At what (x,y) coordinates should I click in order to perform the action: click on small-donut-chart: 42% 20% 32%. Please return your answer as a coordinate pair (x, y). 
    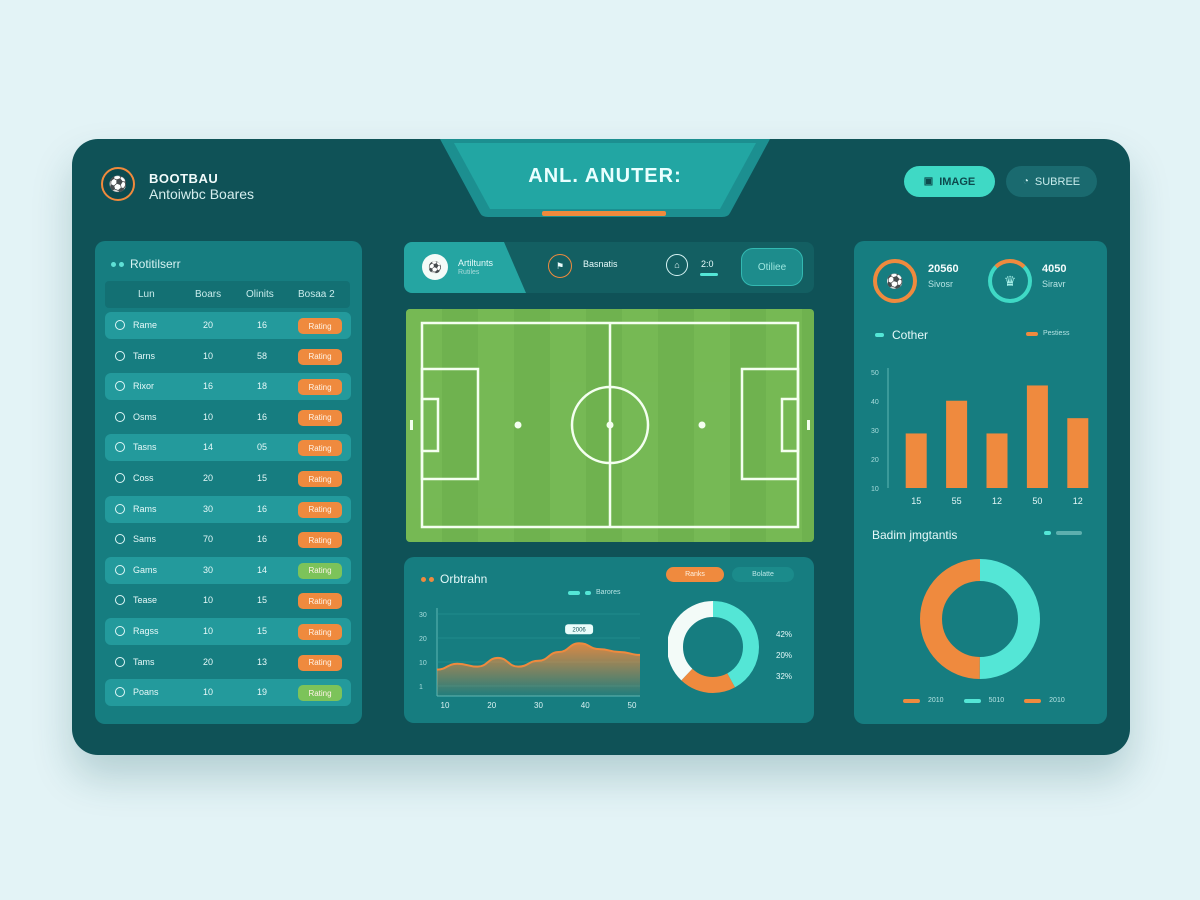
    Looking at the image, I should click on (730, 647).